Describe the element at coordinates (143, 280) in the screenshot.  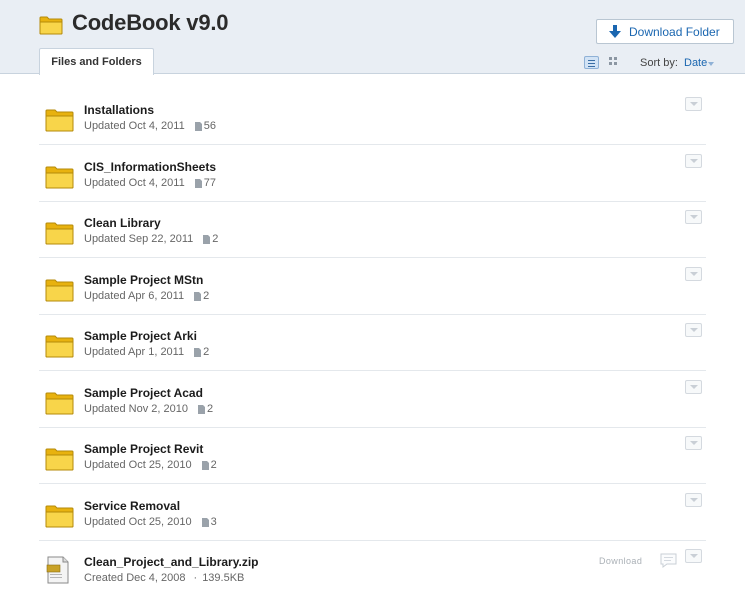
I see `folder-name: Sample Project MStn` at that location.